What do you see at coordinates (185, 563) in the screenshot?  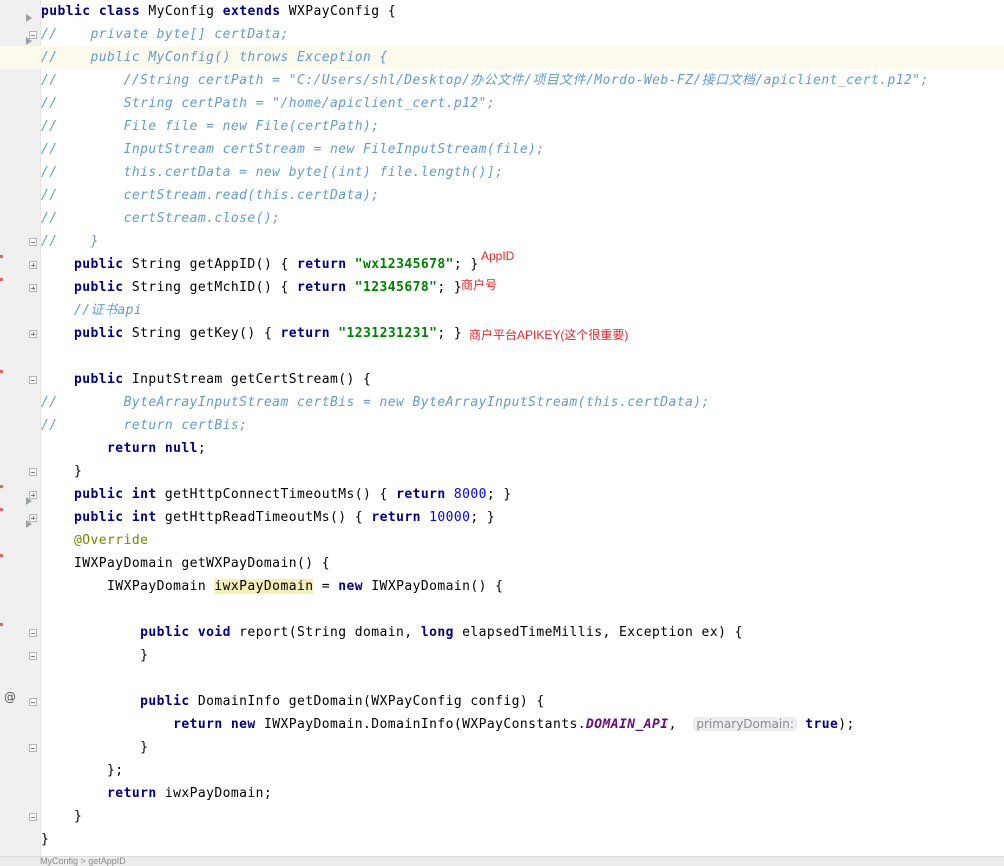 I see `code-text: IWXPayDomain getWXPayDomain() {` at bounding box center [185, 563].